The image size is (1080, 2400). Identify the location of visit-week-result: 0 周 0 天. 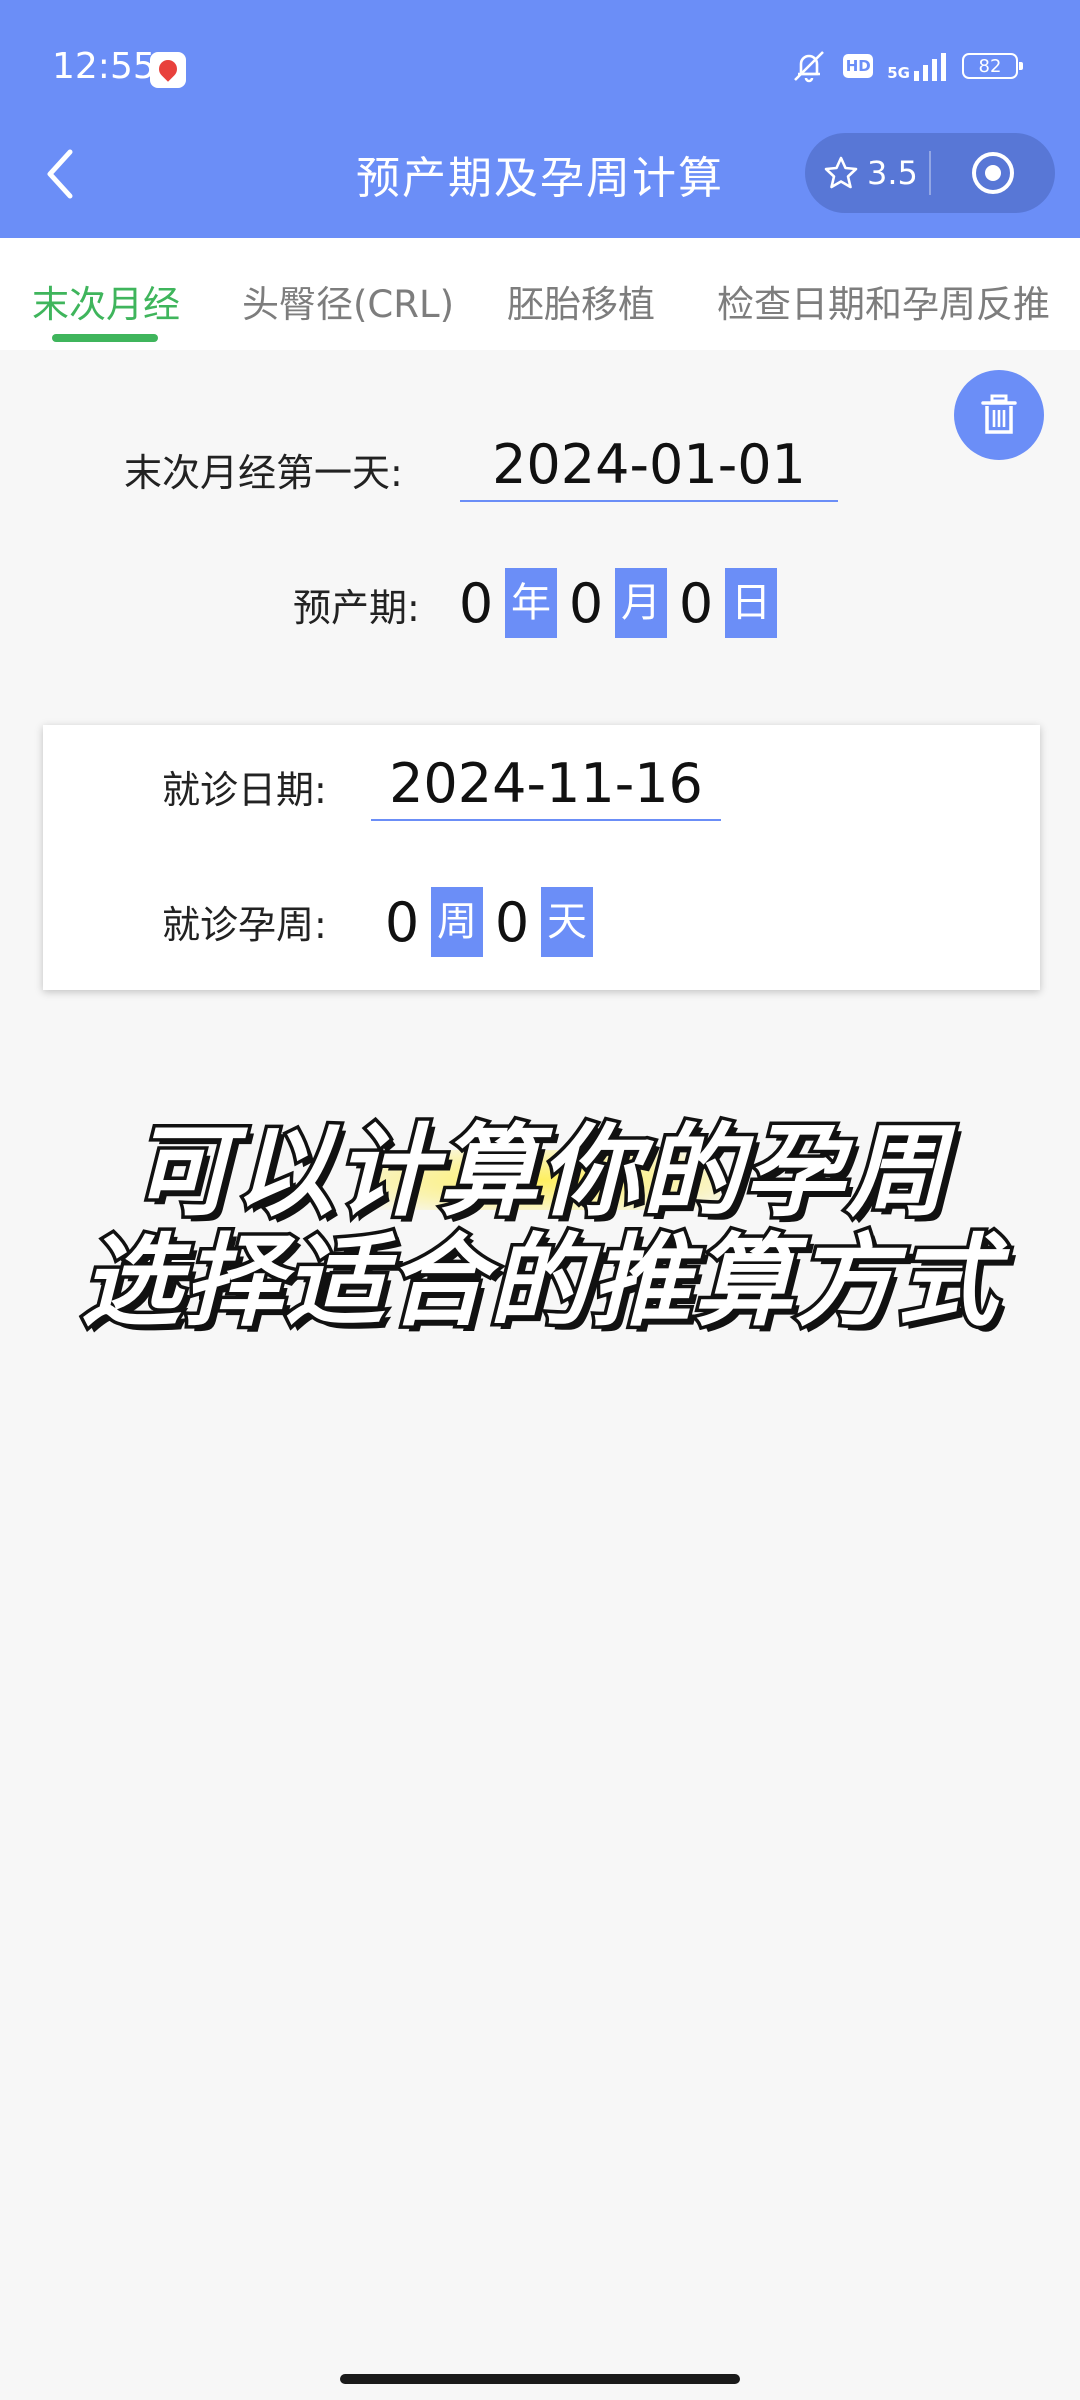
(483, 922).